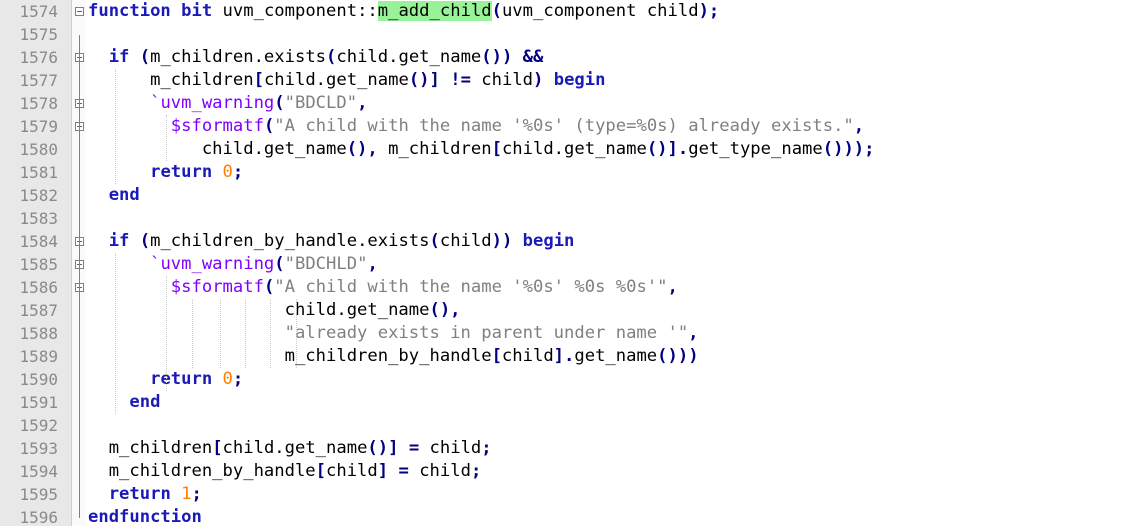  What do you see at coordinates (848, 149) in the screenshot?
I see `code-token: ()));` at bounding box center [848, 149].